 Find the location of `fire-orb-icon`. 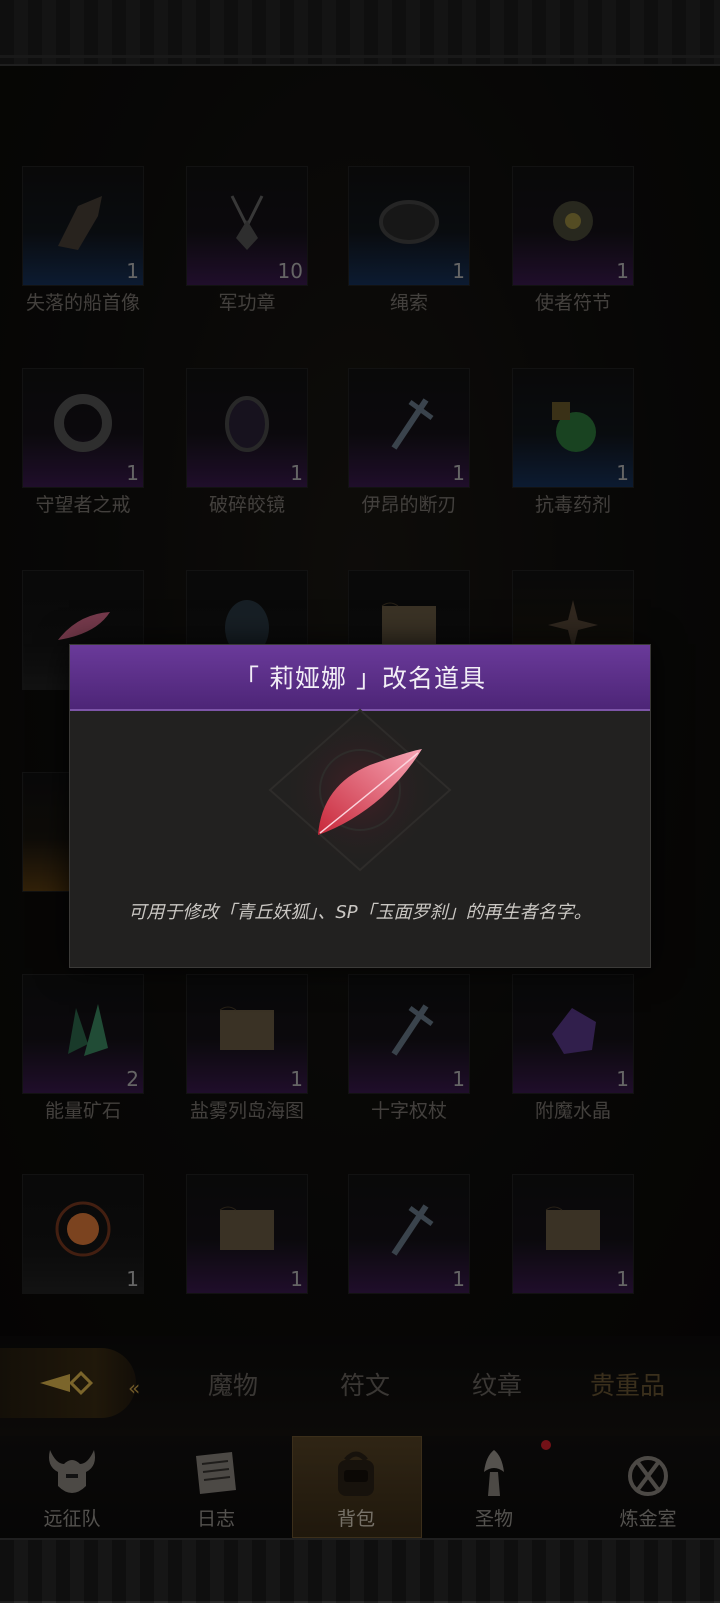

fire-orb-icon is located at coordinates (83, 1229).